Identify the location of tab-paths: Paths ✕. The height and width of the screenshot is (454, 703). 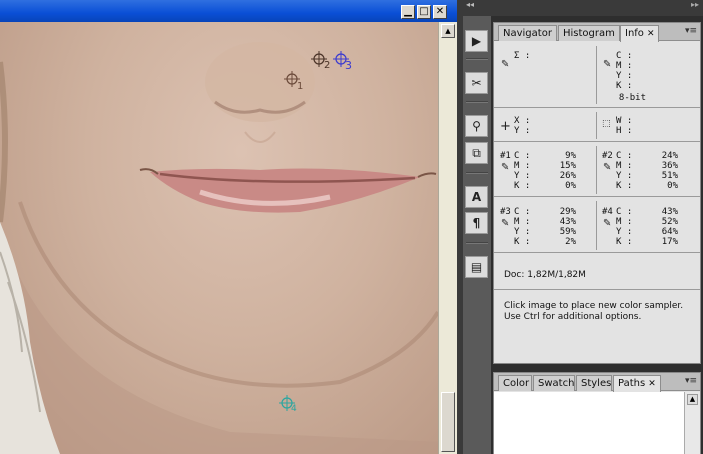
(637, 383).